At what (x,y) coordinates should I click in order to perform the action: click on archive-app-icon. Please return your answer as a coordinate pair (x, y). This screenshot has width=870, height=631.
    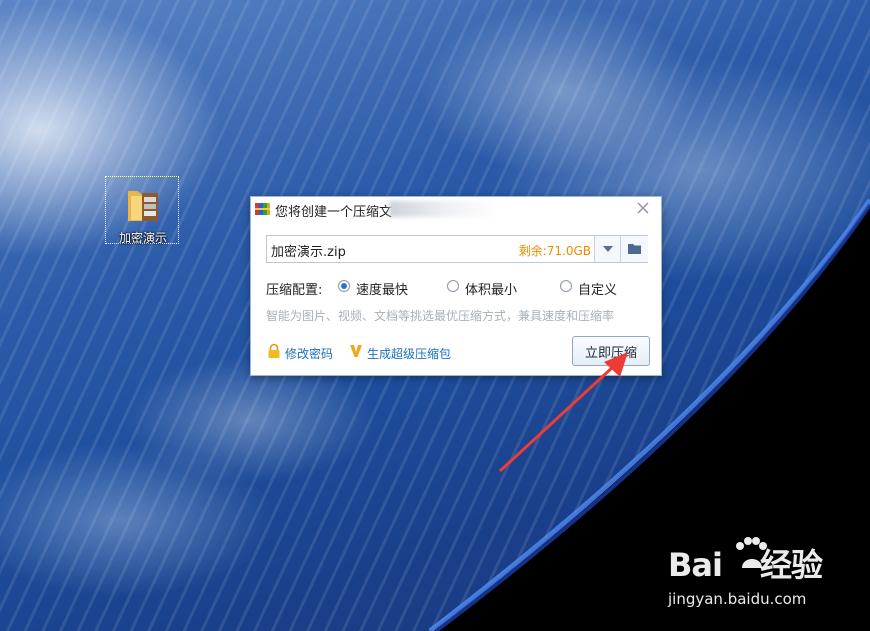
    Looking at the image, I should click on (262, 209).